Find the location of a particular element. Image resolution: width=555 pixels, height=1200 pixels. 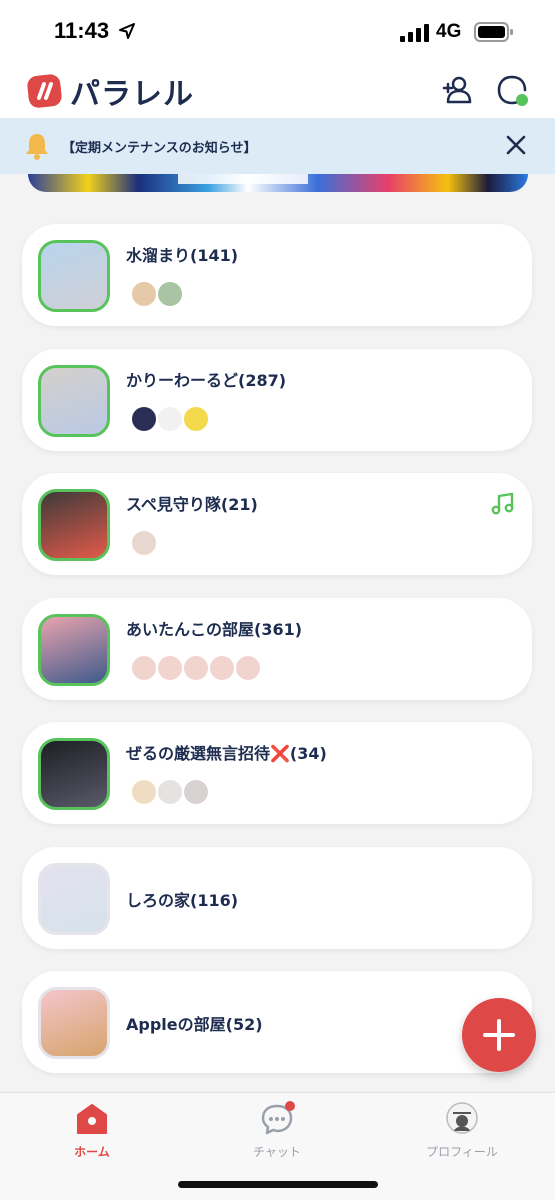

home-indicator is located at coordinates (278, 1184).